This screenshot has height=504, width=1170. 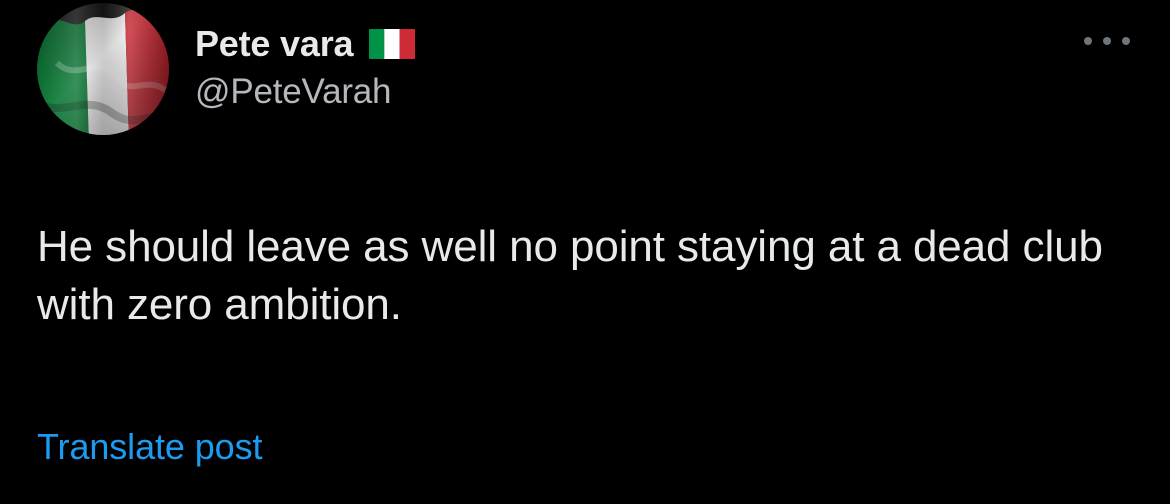 I want to click on translate-post-link: Translate post, so click(x=149, y=447).